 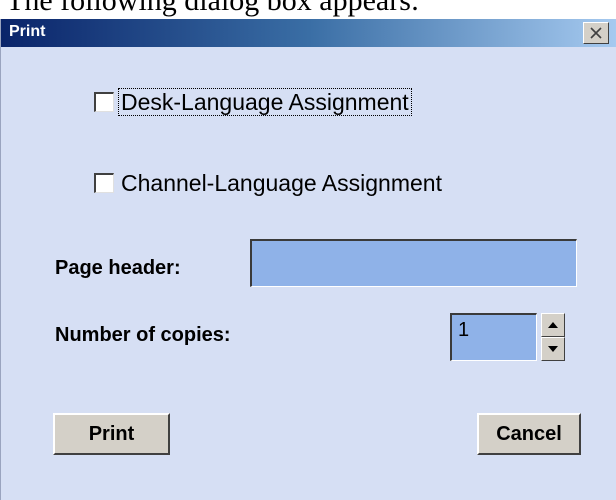 I want to click on close-button, so click(x=596, y=33).